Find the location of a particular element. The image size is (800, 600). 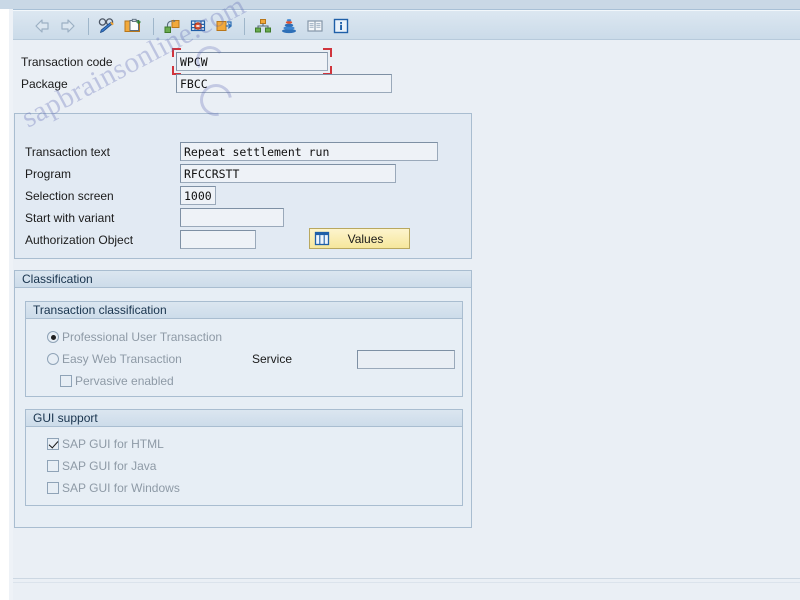

checkbox-pervasive-label: Pervasive enabled is located at coordinates (124, 381).